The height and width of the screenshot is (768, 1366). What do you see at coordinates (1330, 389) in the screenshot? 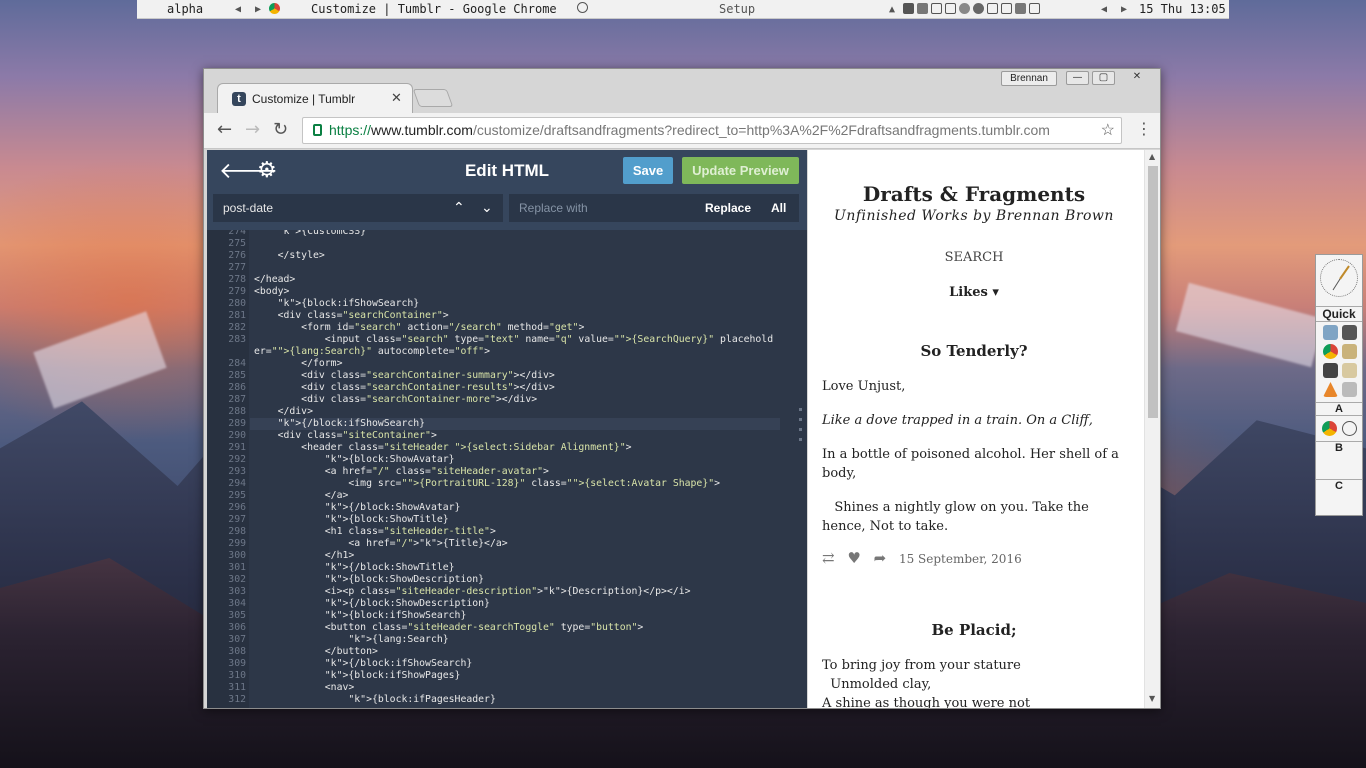
I see `vlc-icon` at bounding box center [1330, 389].